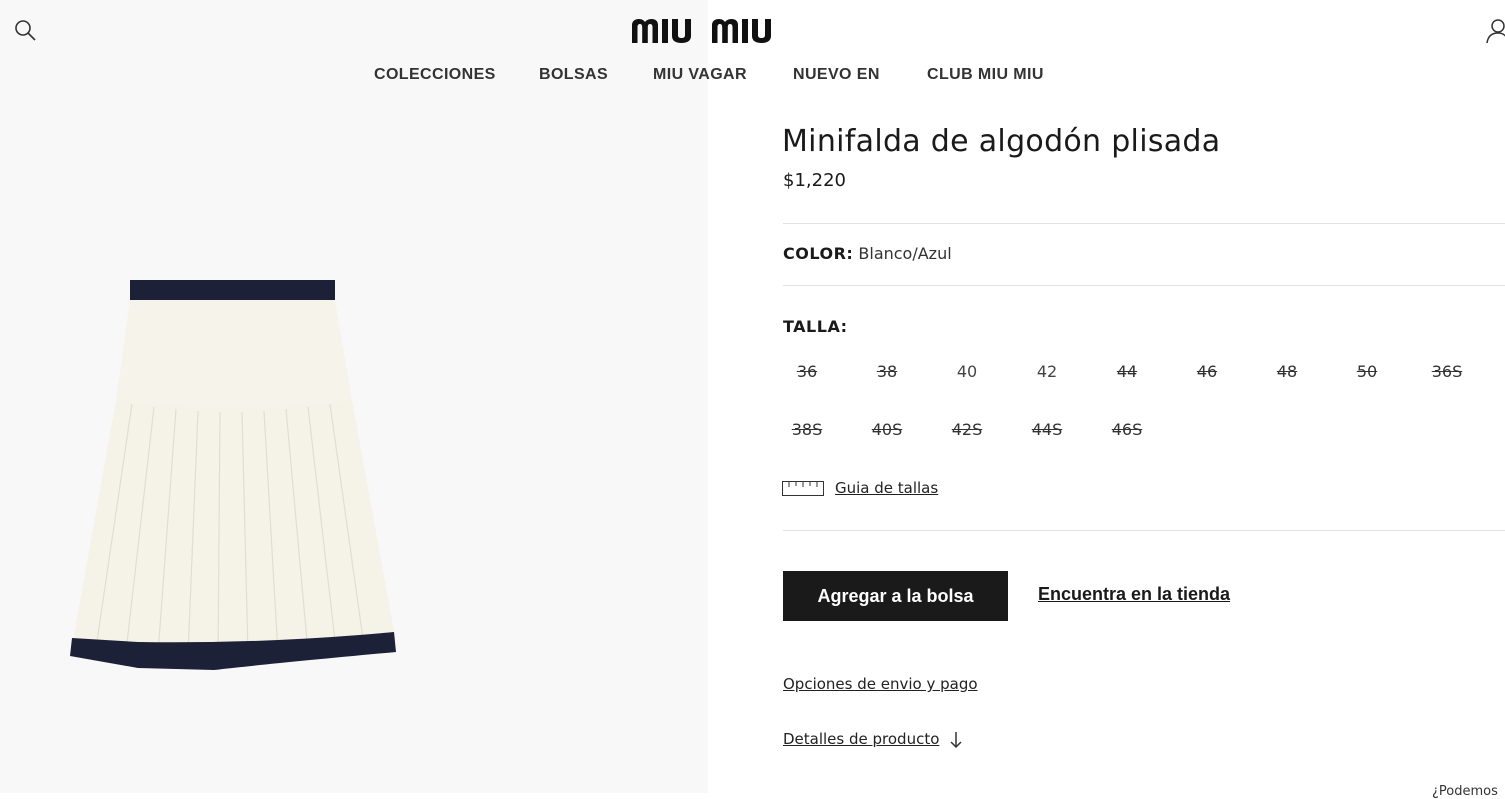 This screenshot has height=799, width=1505. I want to click on nav-item-colecciones: COLECCIONES, so click(435, 75).